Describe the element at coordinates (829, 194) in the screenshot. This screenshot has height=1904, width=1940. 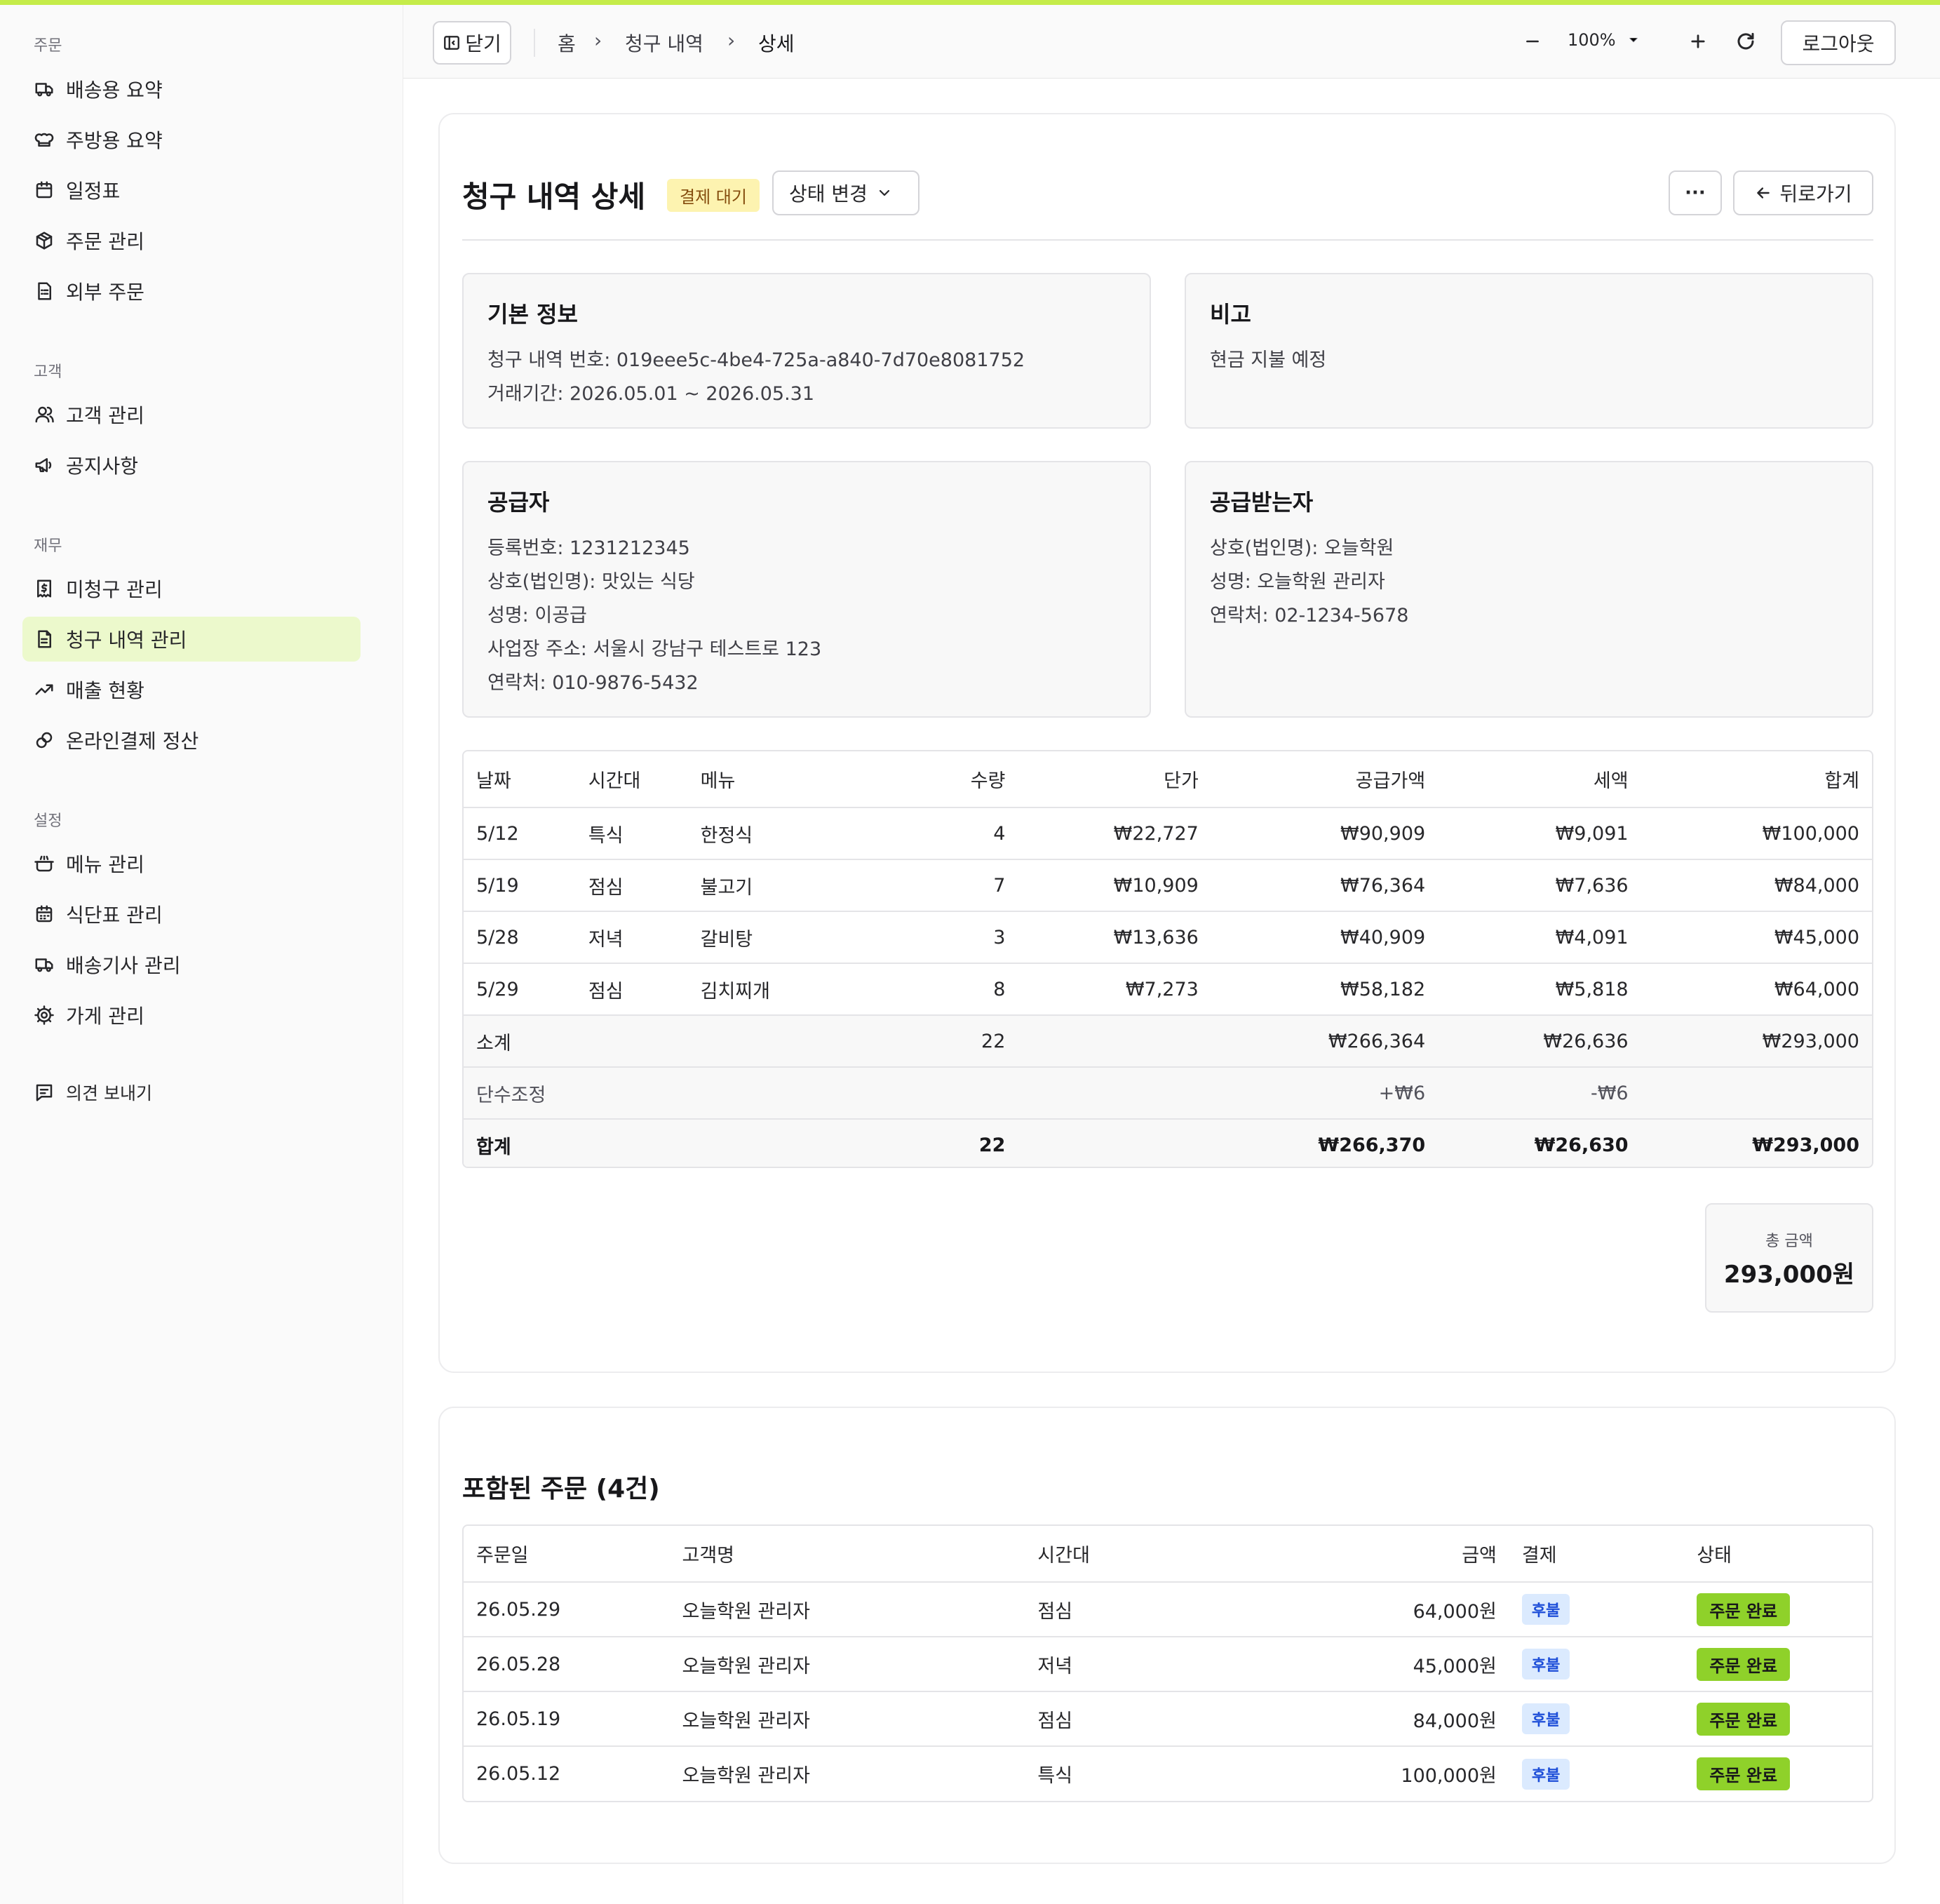
I see `status-change-label: 상태 변경` at that location.